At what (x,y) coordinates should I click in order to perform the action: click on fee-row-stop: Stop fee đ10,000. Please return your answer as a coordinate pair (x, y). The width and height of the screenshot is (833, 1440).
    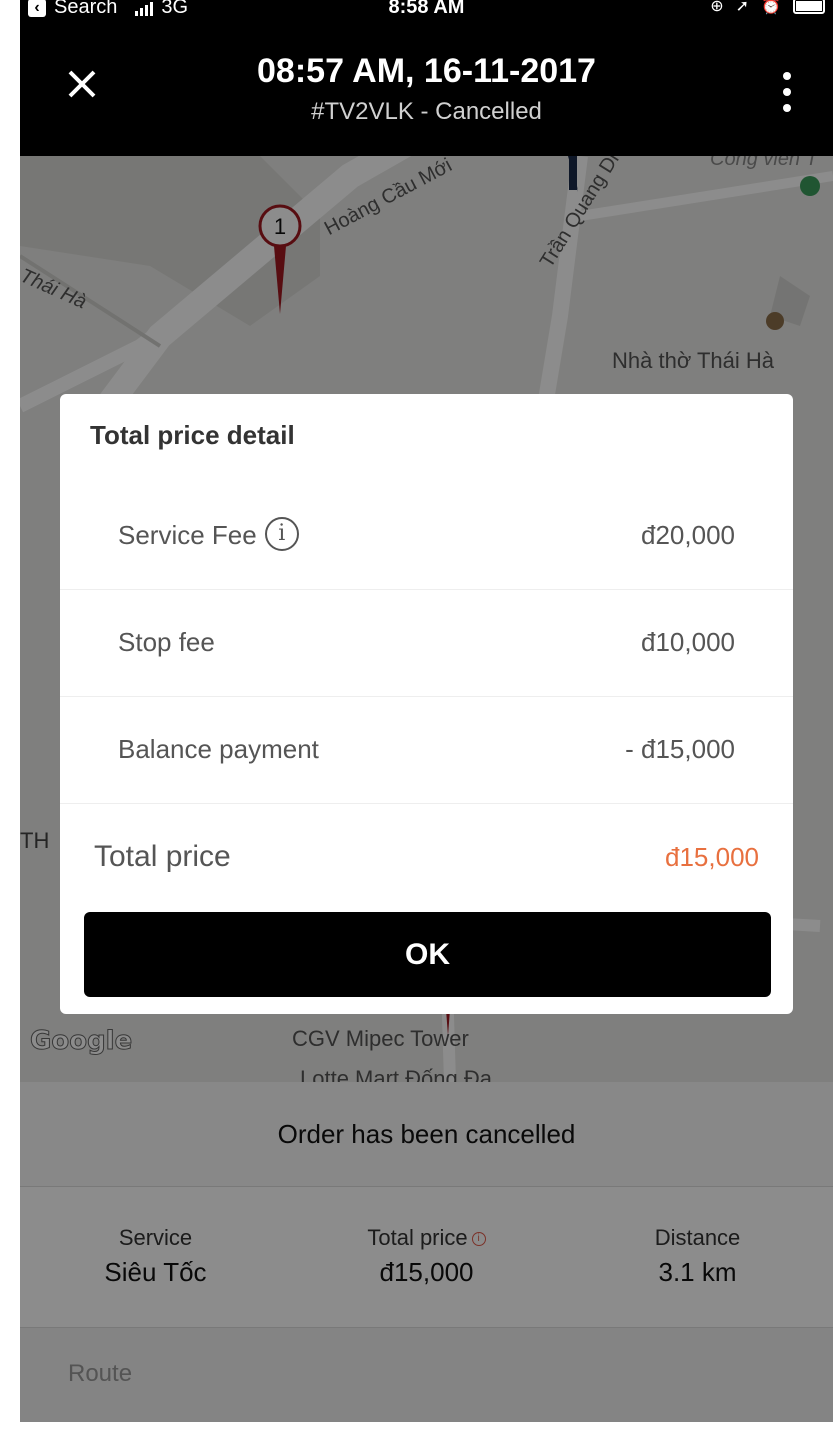
    Looking at the image, I should click on (426, 643).